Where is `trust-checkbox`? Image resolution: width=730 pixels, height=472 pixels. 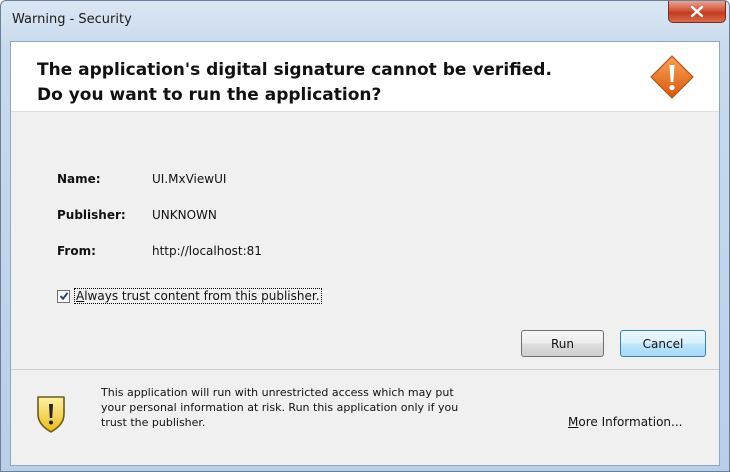
trust-checkbox is located at coordinates (63, 296).